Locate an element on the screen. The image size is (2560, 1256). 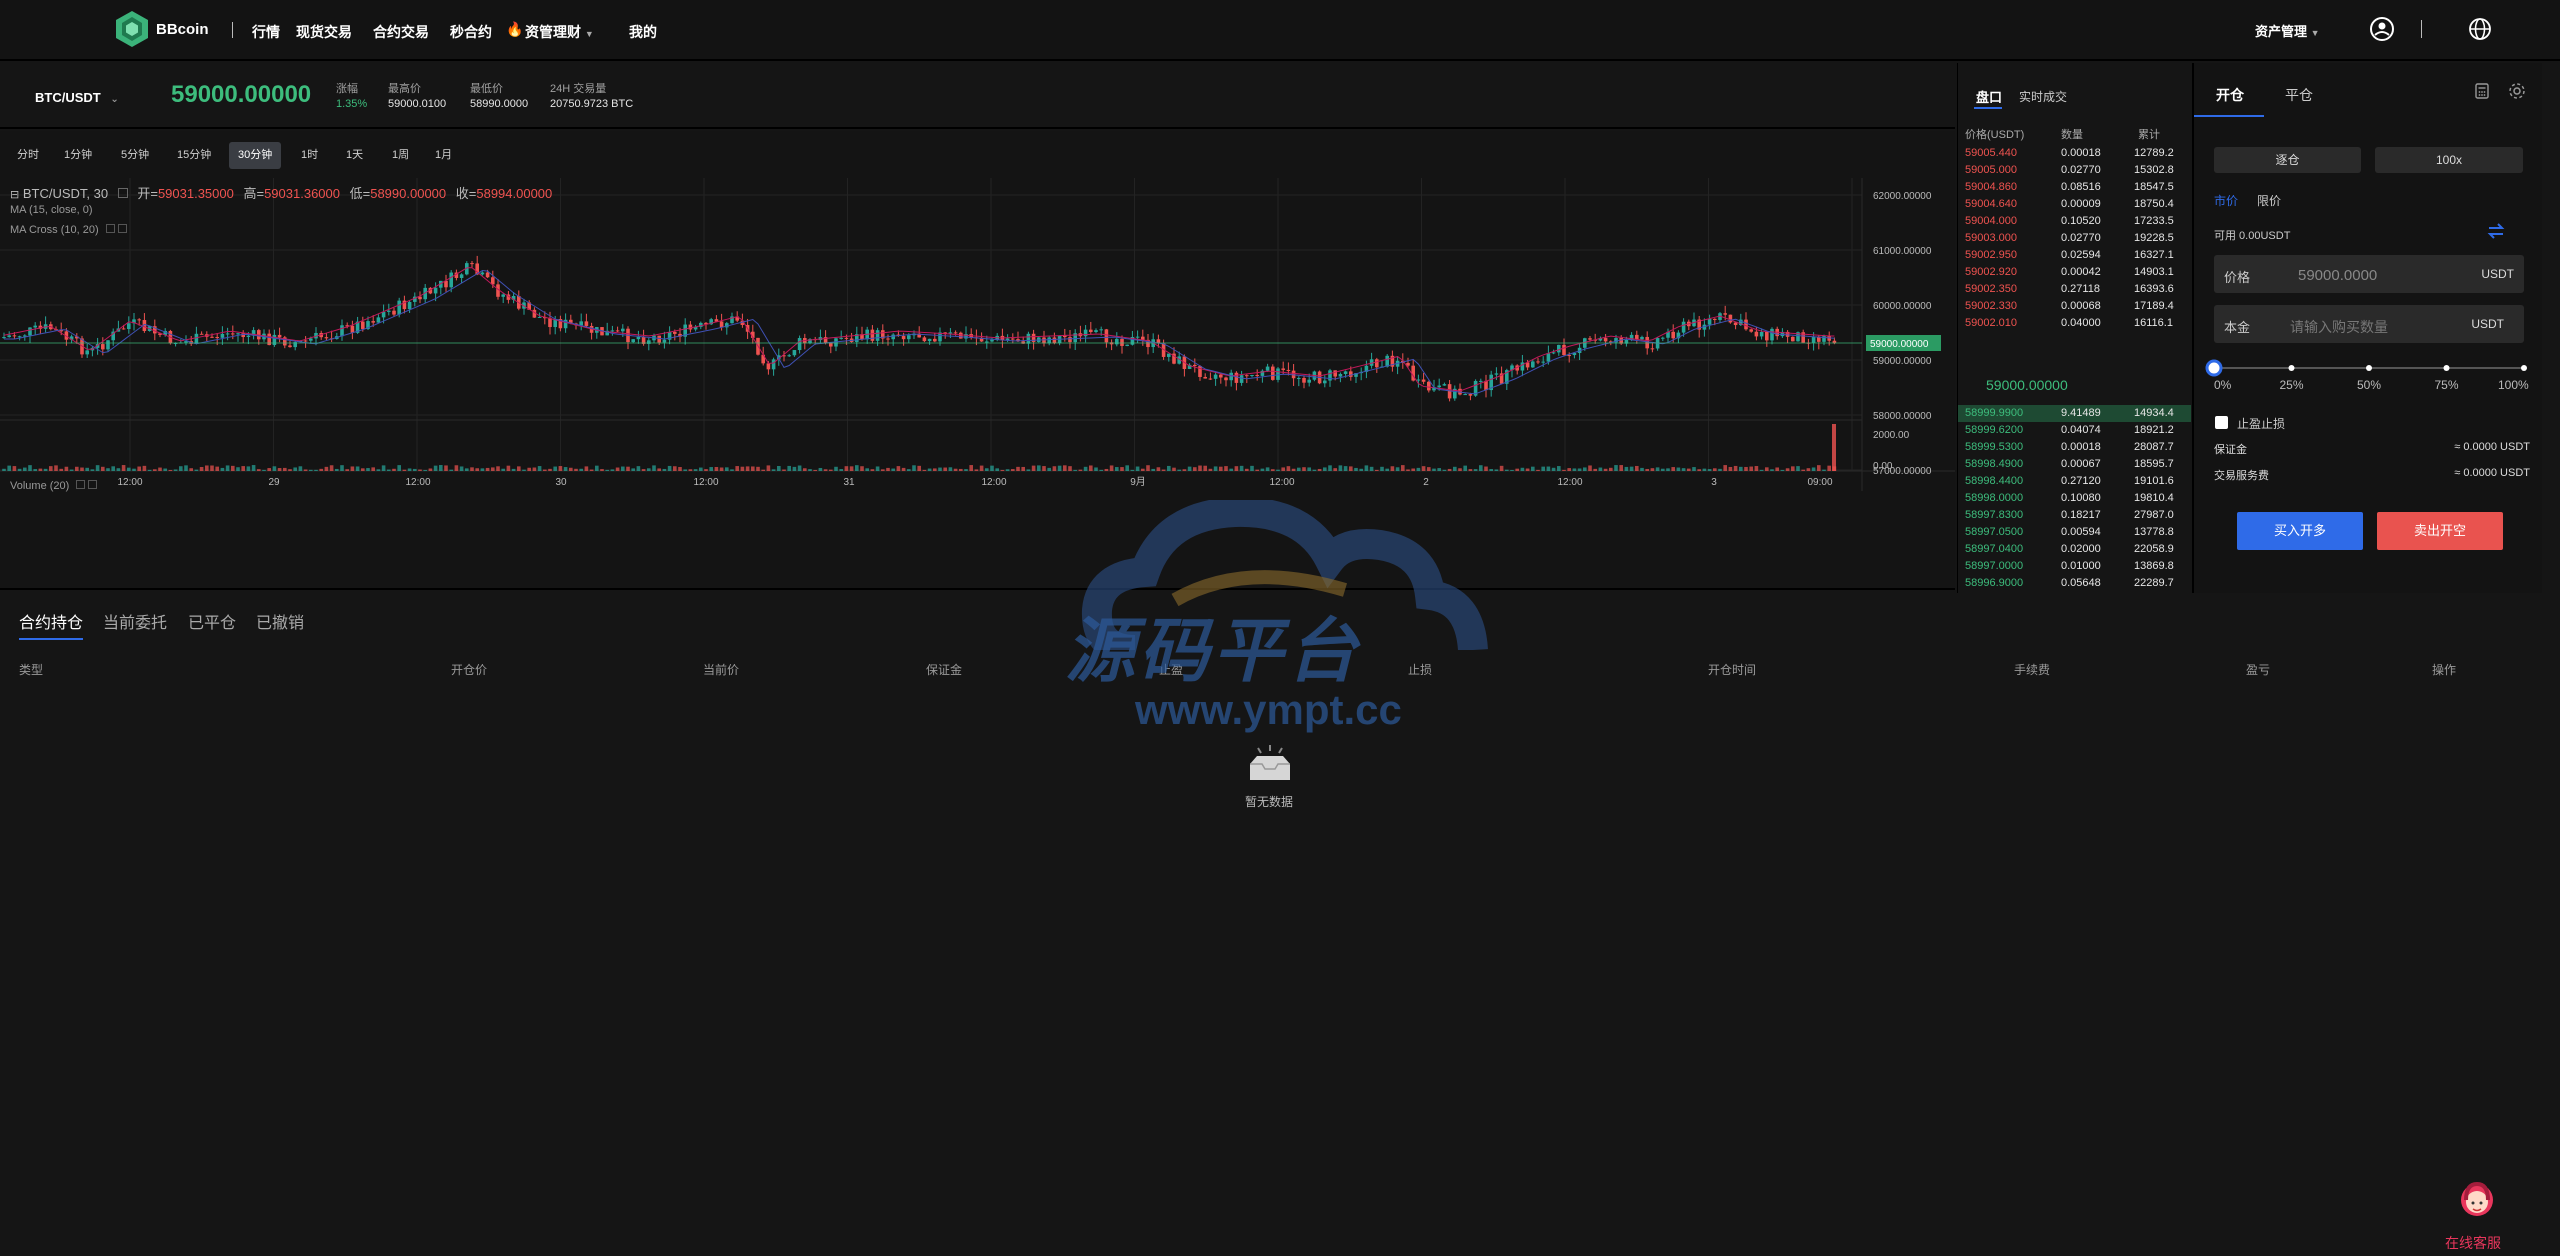
slider-handle is located at coordinates (2214, 368).